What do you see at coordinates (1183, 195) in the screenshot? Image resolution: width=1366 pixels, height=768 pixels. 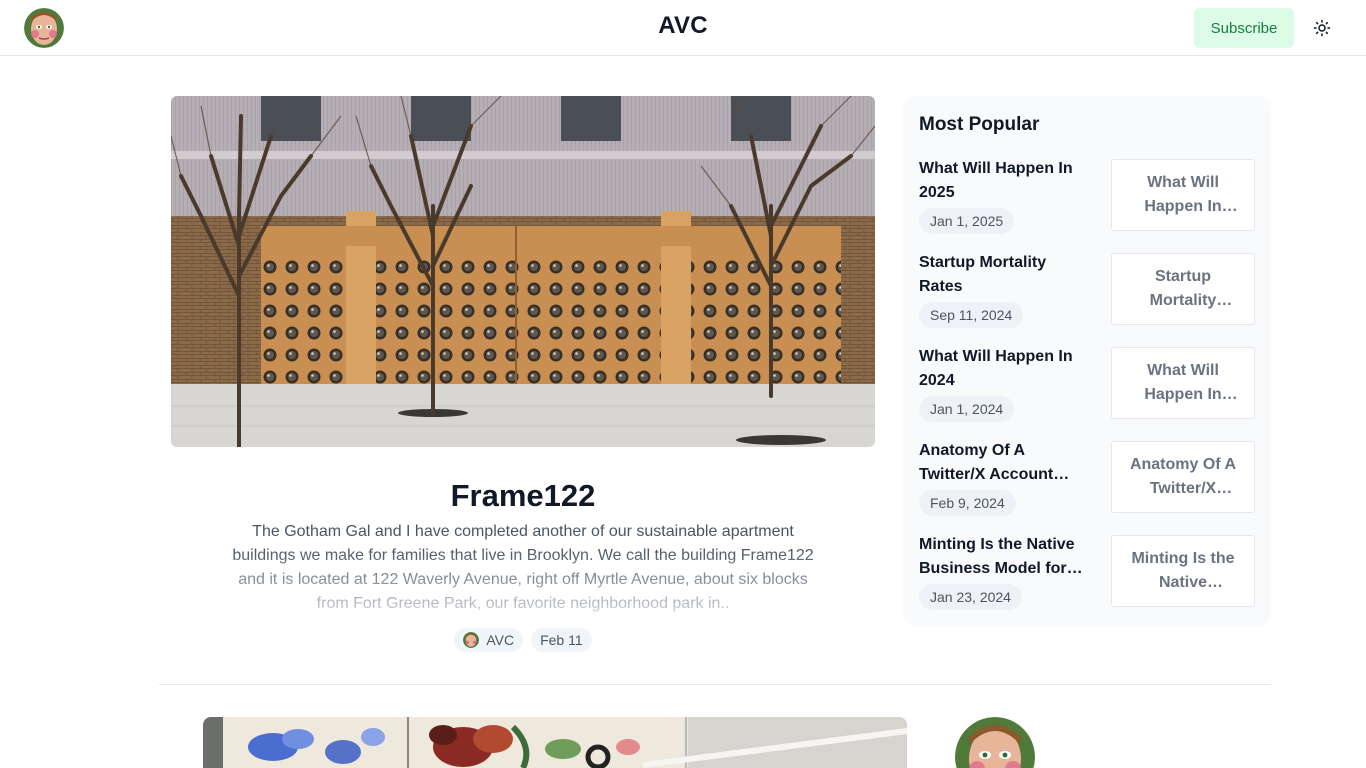 I see `popular-item-thumbnail: What Will Happen In 2025` at bounding box center [1183, 195].